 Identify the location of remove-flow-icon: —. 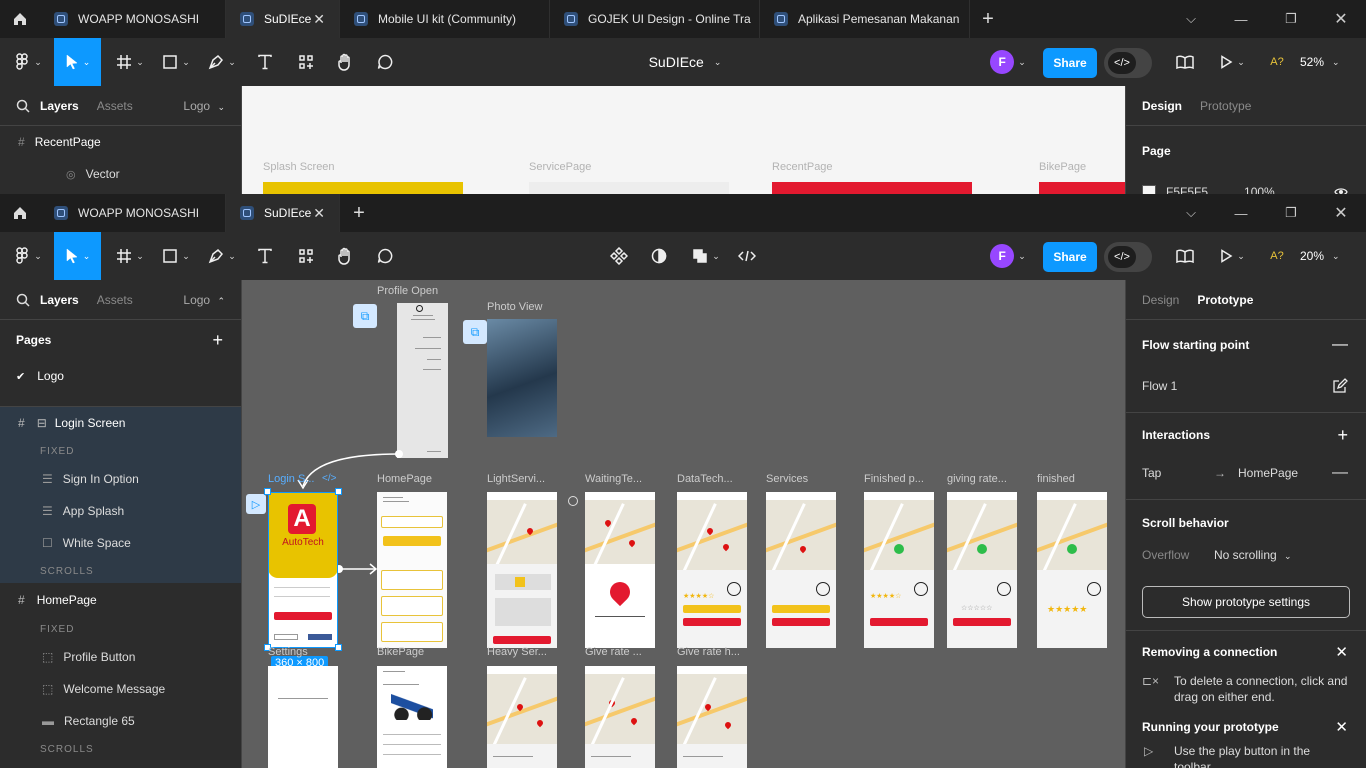
(1340, 345).